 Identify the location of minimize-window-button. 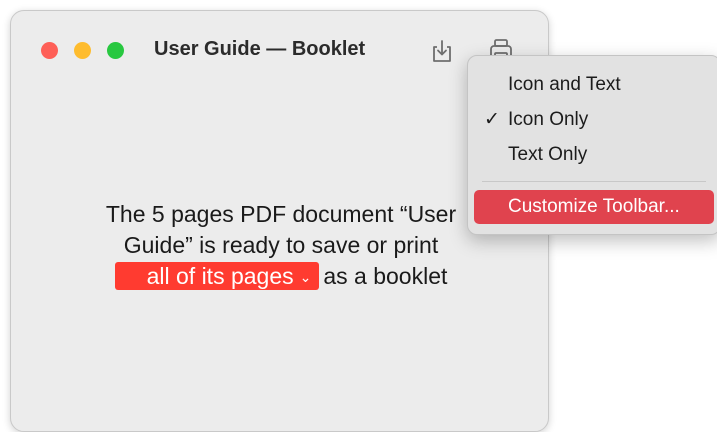
(82, 50).